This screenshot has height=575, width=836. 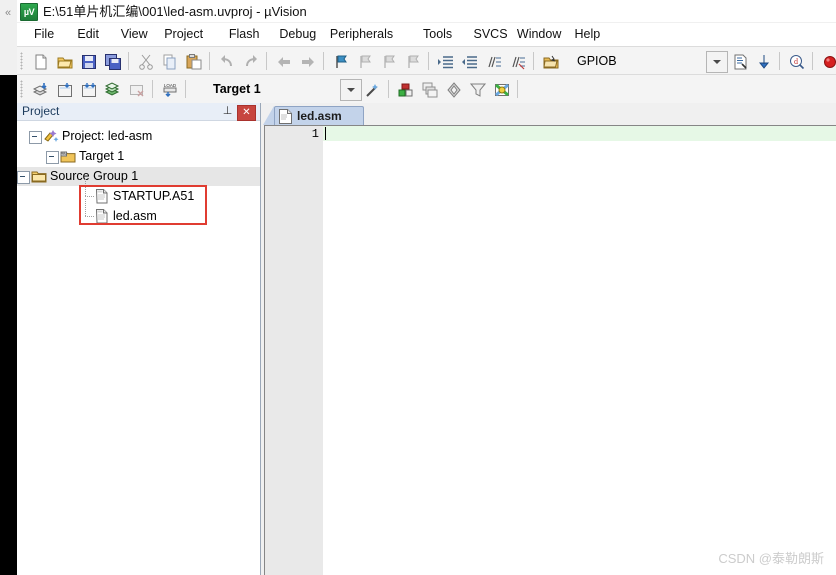 I want to click on editor-tab-label: led.asm, so click(x=319, y=116).